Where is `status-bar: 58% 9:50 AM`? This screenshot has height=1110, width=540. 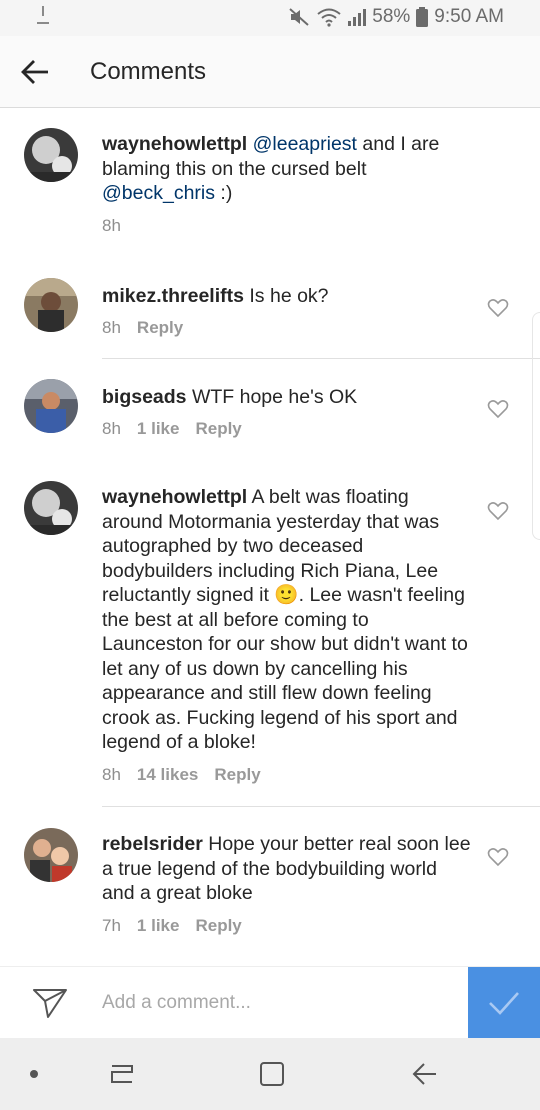
status-bar: 58% 9:50 AM is located at coordinates (270, 18).